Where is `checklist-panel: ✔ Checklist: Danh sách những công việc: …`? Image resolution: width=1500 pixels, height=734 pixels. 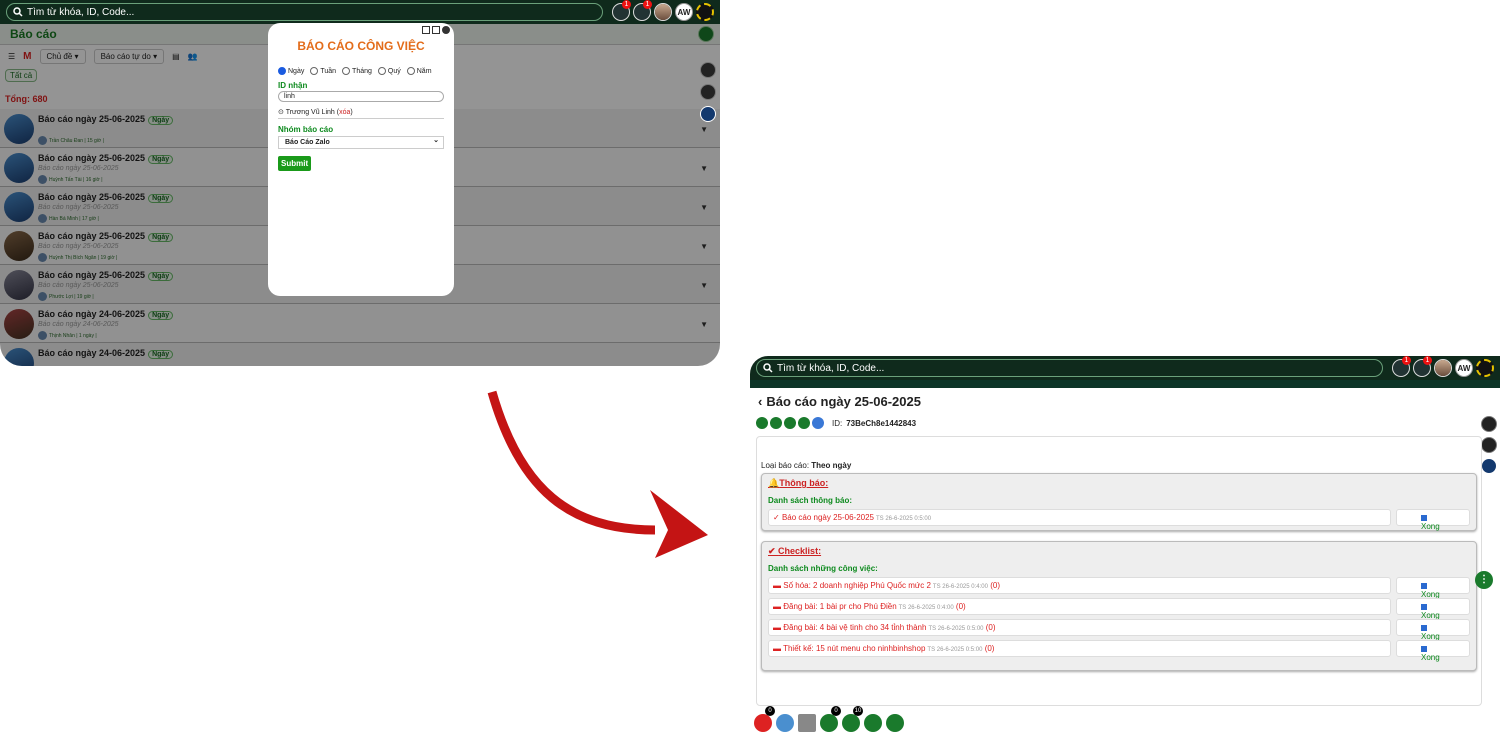 checklist-panel: ✔ Checklist: Danh sách những công việc: … is located at coordinates (1119, 606).